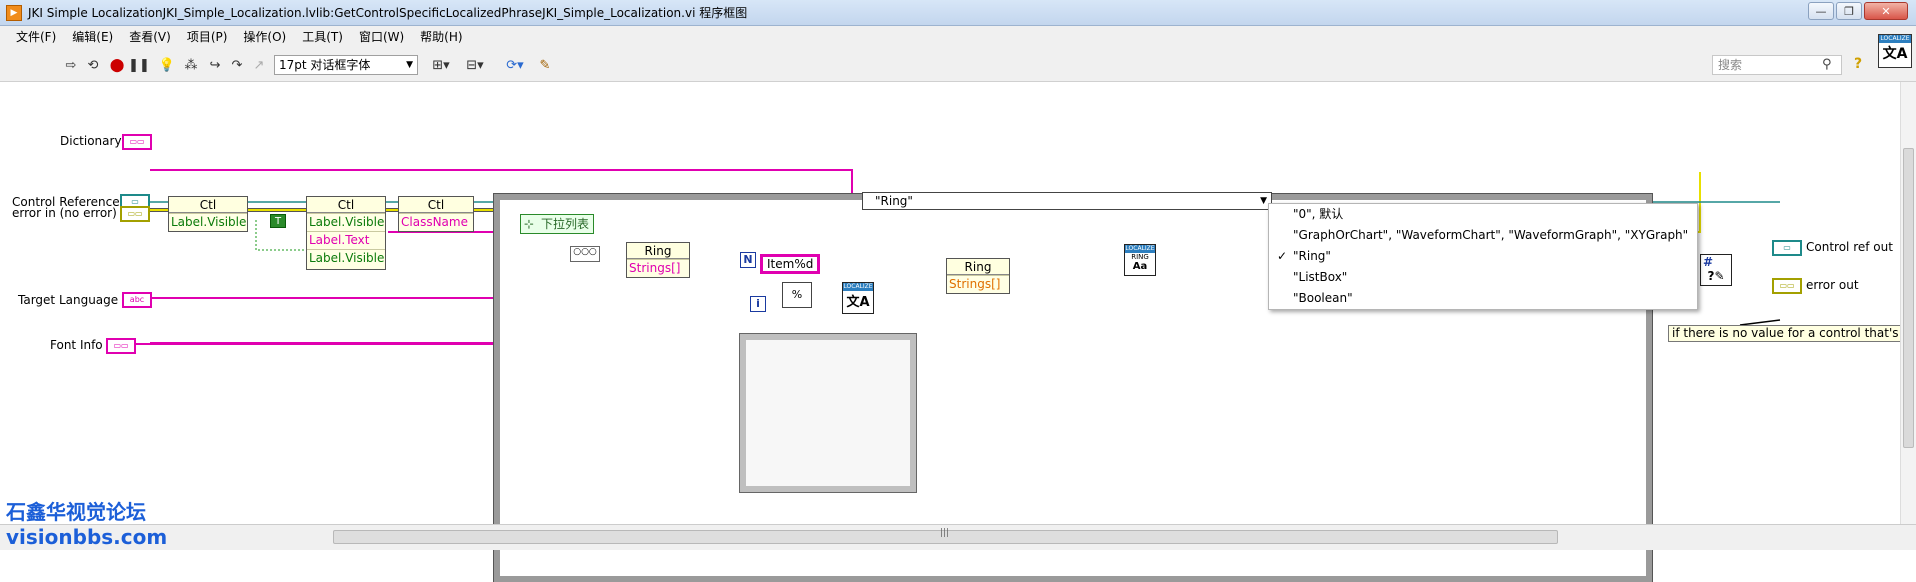 This screenshot has width=1916, height=582. What do you see at coordinates (529, 224) in the screenshot?
I see `enum-icon: ⊹` at bounding box center [529, 224].